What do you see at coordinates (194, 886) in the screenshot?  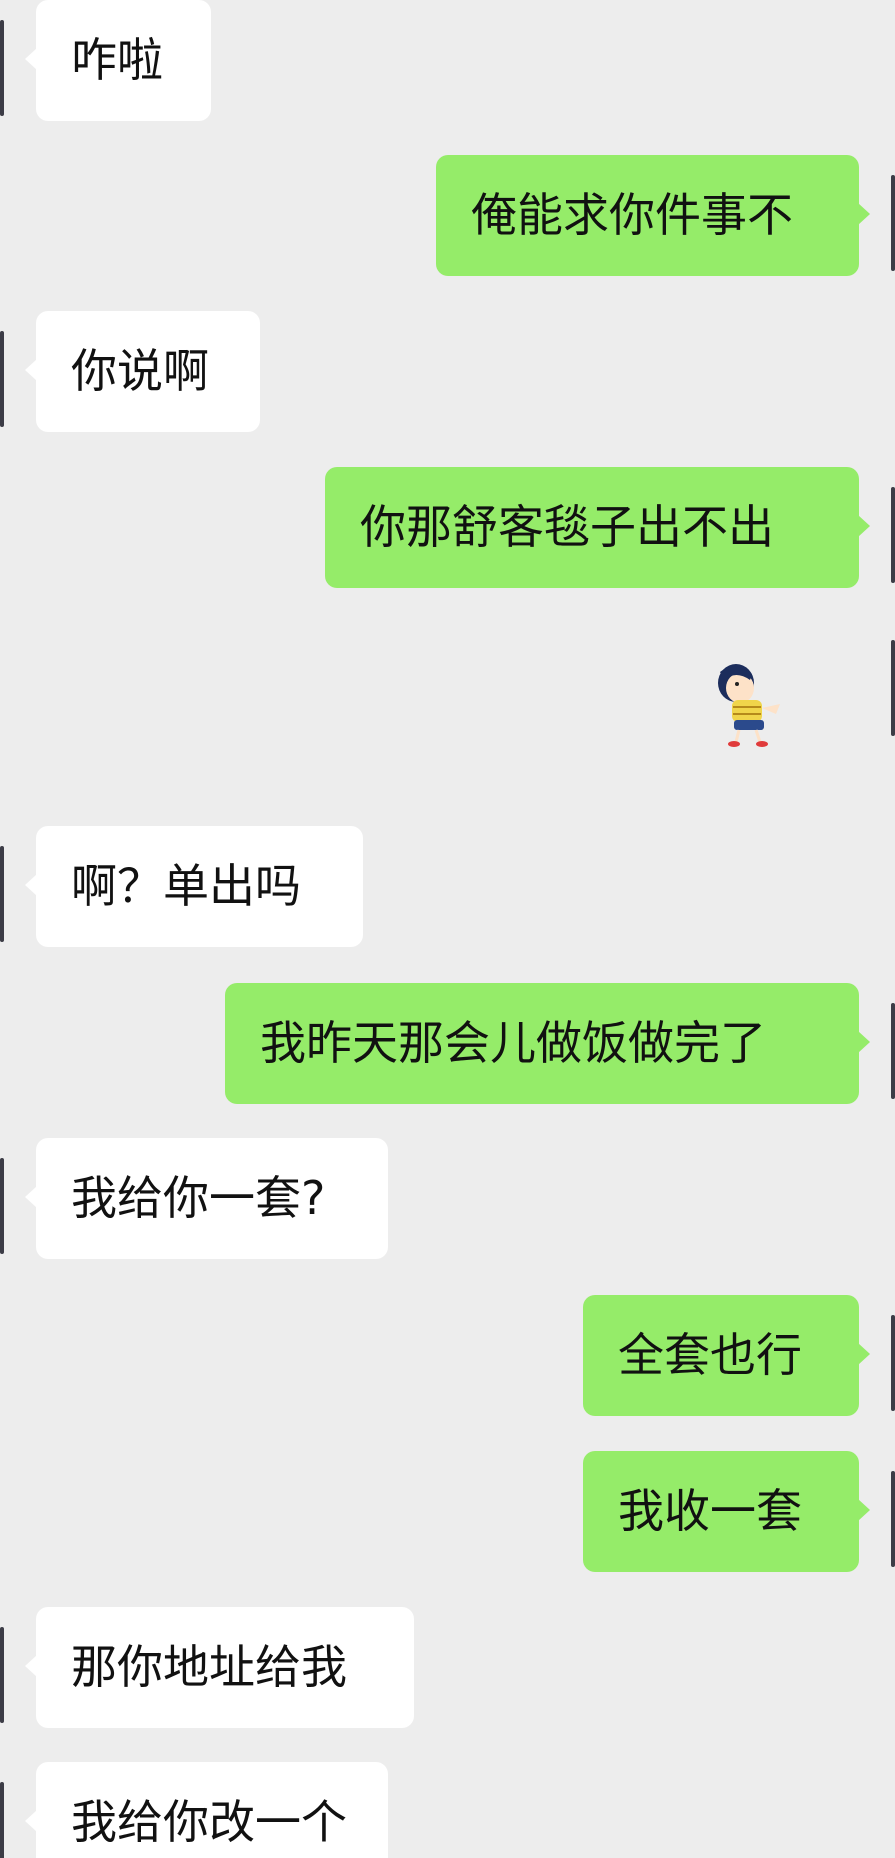 I see `incoming-message-bubble: 啊？单出吗` at bounding box center [194, 886].